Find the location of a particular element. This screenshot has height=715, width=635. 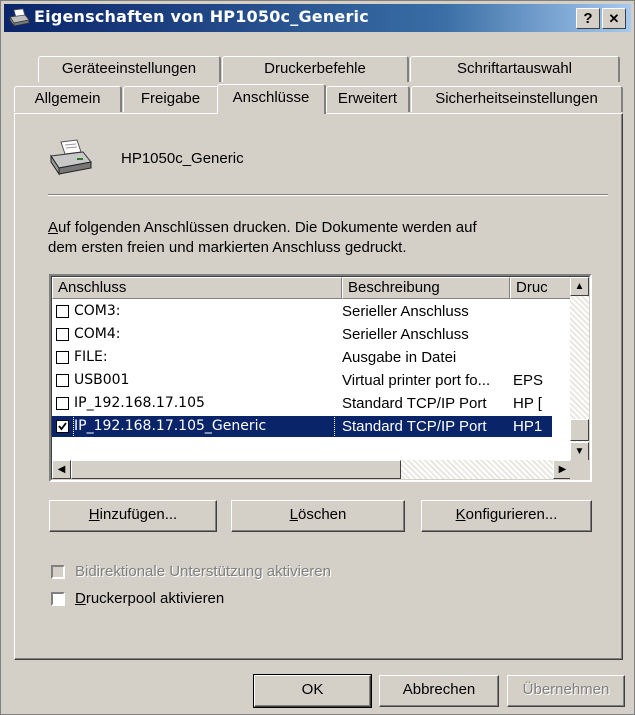

port-name: IP_192.168.17.105_Generic is located at coordinates (204, 426).